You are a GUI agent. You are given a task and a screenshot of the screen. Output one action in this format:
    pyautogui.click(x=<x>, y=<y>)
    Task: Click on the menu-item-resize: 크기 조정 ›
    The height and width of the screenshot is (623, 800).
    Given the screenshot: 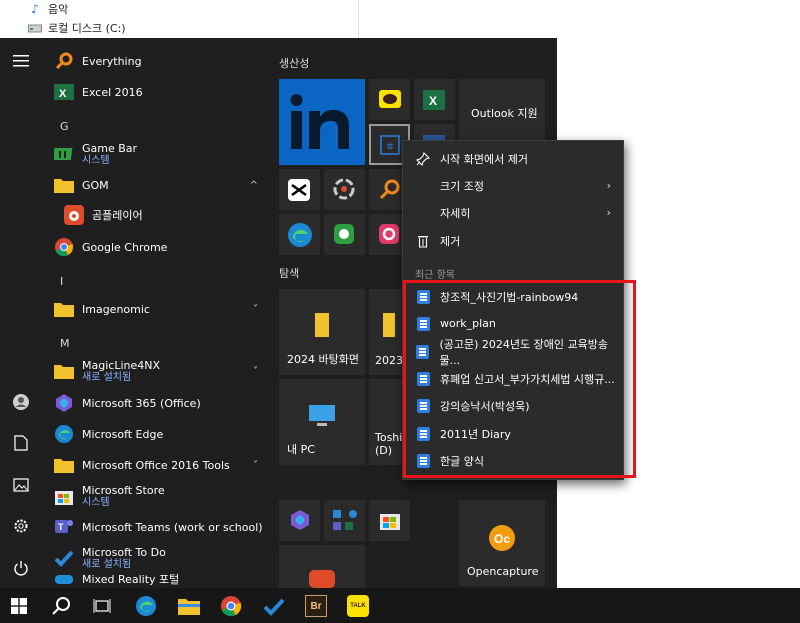 What is the action you would take?
    pyautogui.click(x=513, y=185)
    